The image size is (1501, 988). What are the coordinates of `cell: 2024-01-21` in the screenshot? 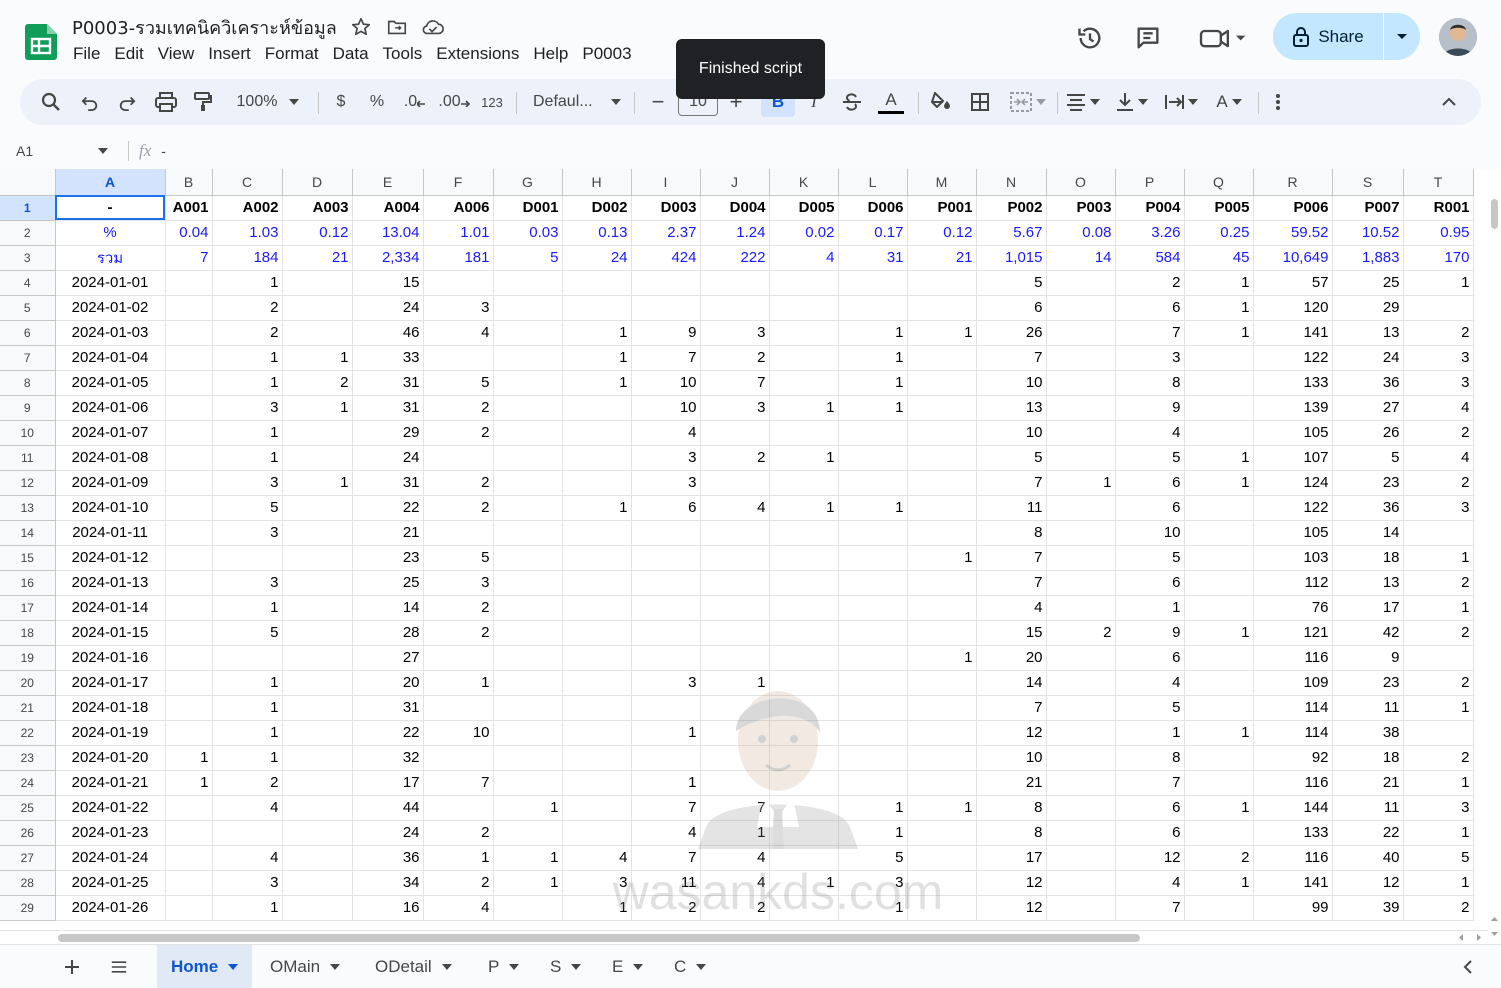 It's located at (110, 783).